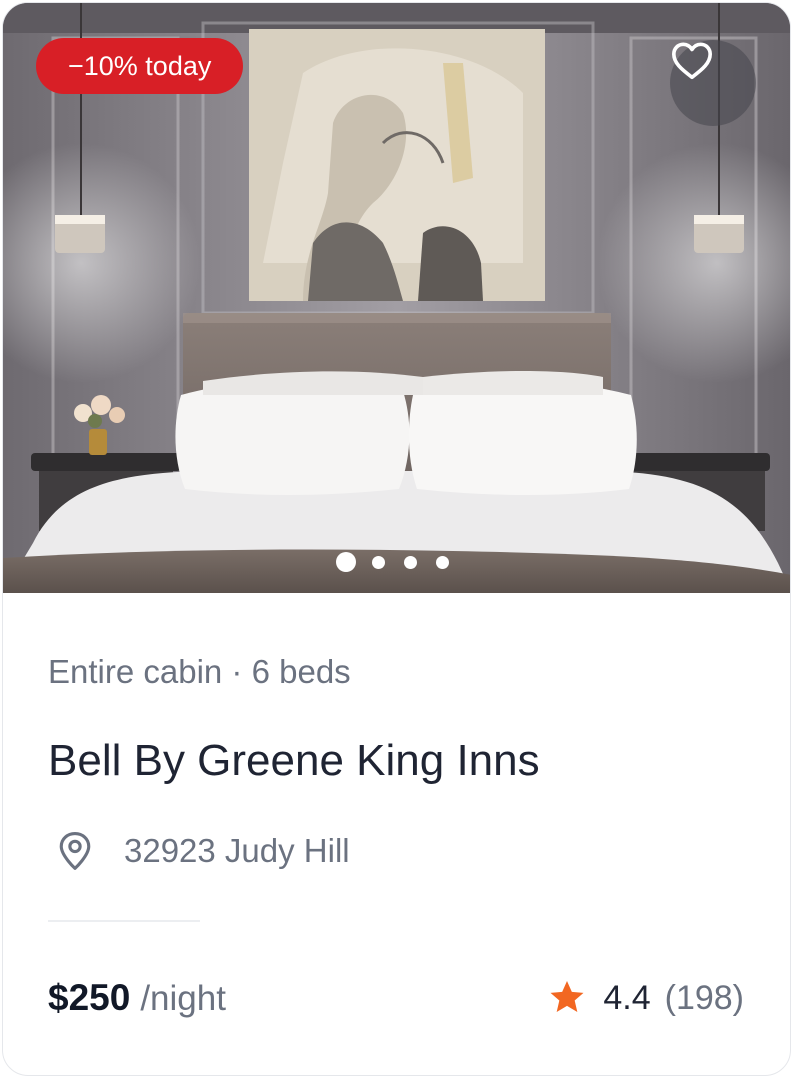 The width and height of the screenshot is (795, 1080). Describe the element at coordinates (237, 850) in the screenshot. I see `listing-address: 32923 Judy Hill` at that location.